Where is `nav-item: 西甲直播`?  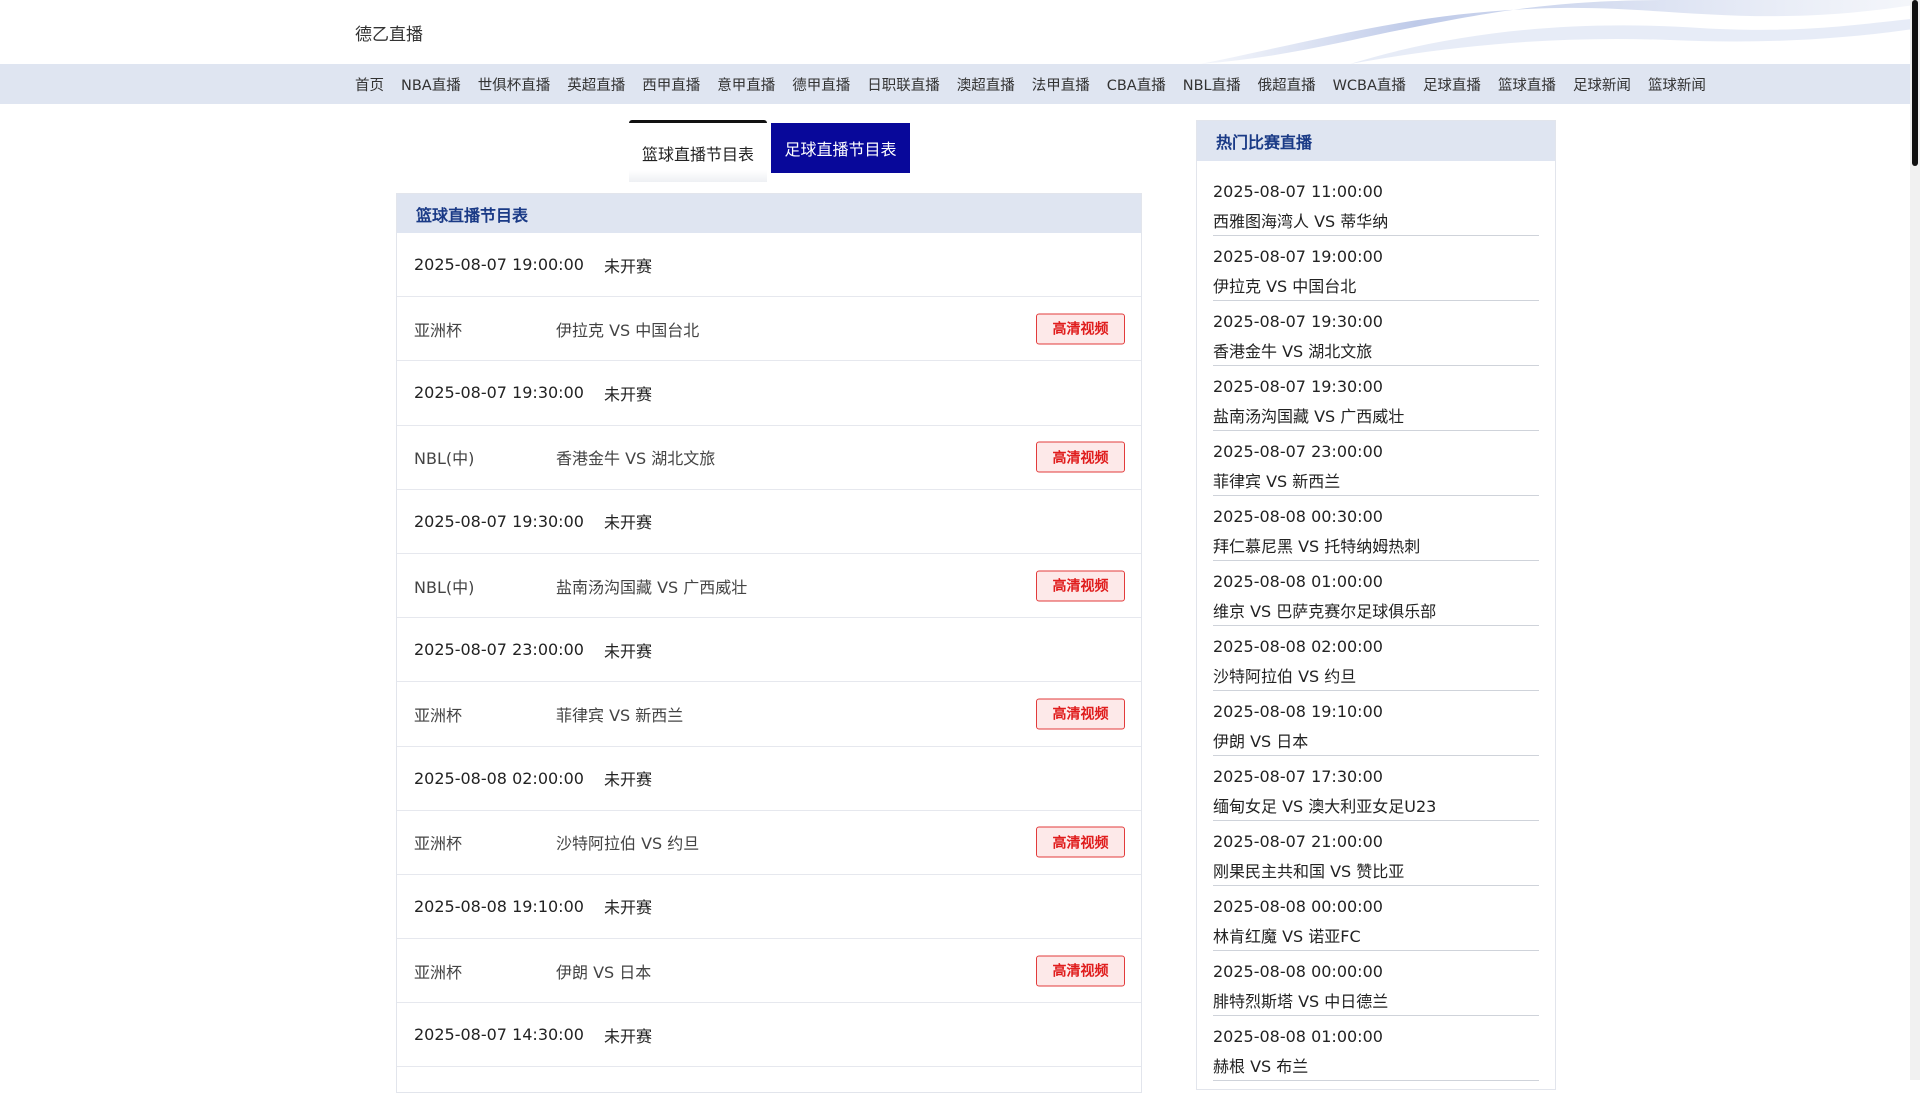
nav-item: 西甲直播 is located at coordinates (671, 84).